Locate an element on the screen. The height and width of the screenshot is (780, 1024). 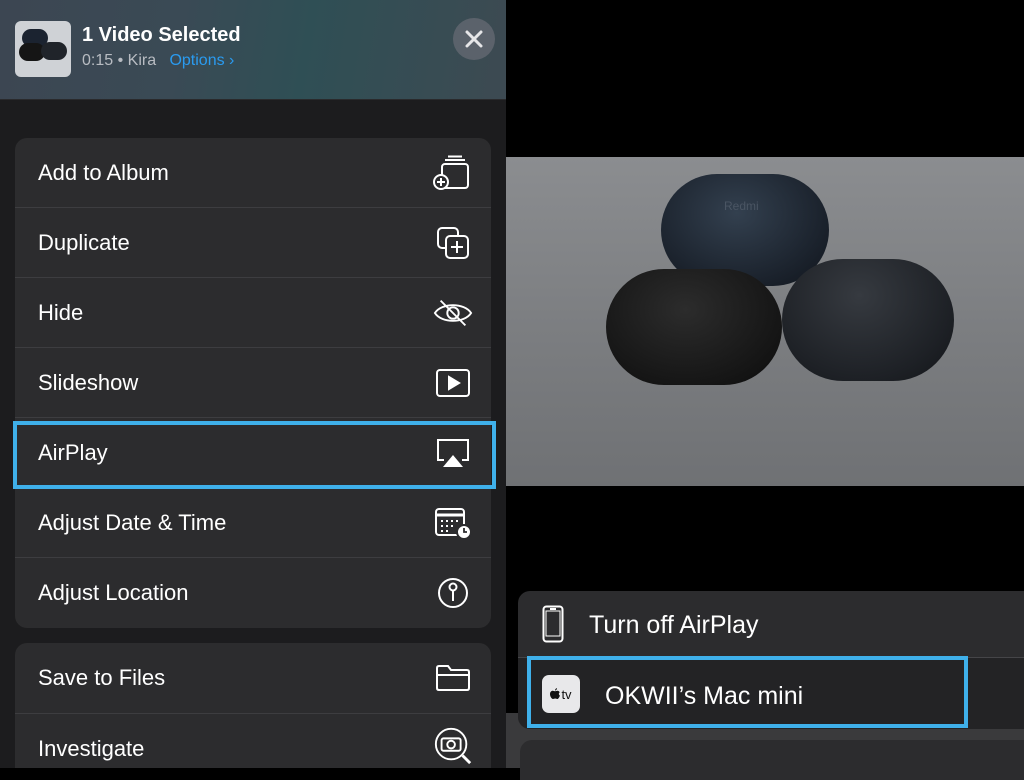
visual-lookup-icon is located at coordinates (453, 746).